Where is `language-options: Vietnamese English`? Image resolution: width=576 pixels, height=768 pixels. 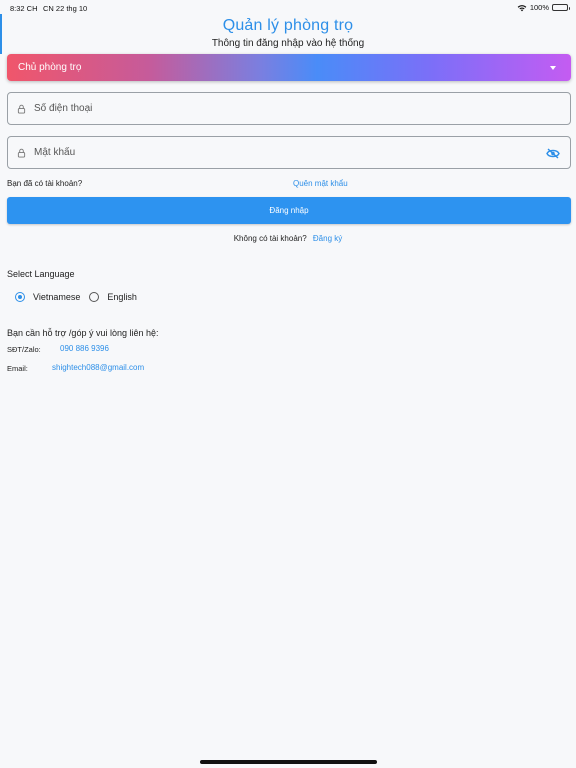 language-options: Vietnamese English is located at coordinates (80, 297).